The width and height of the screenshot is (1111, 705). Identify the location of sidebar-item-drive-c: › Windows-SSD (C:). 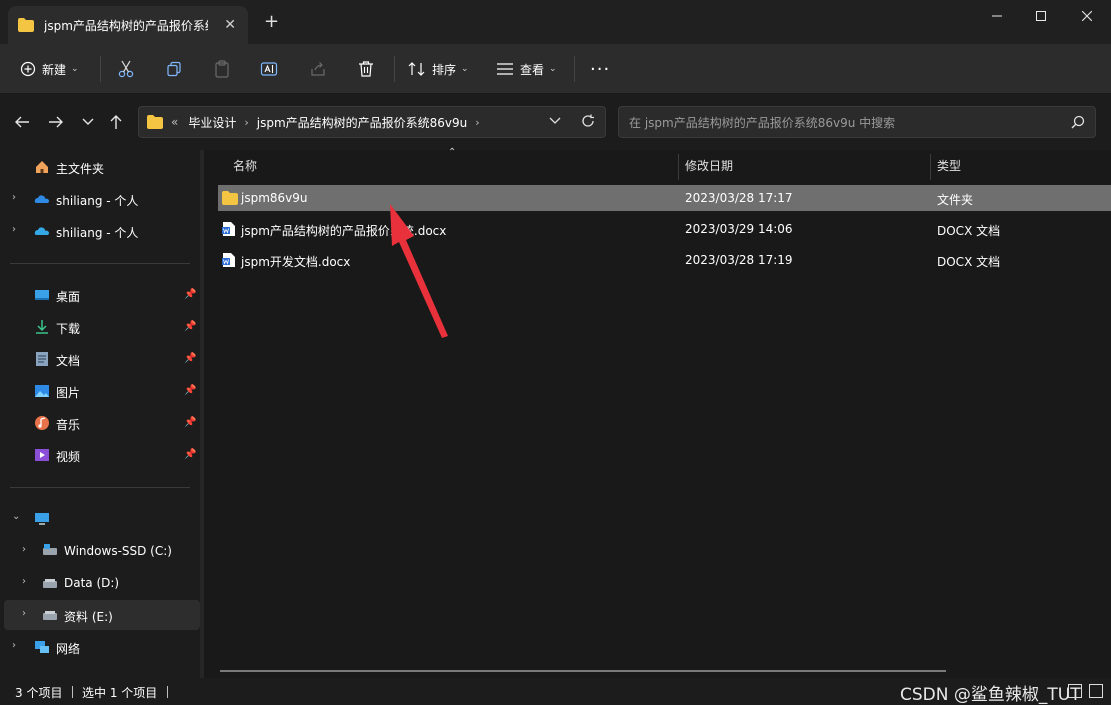
(100, 551).